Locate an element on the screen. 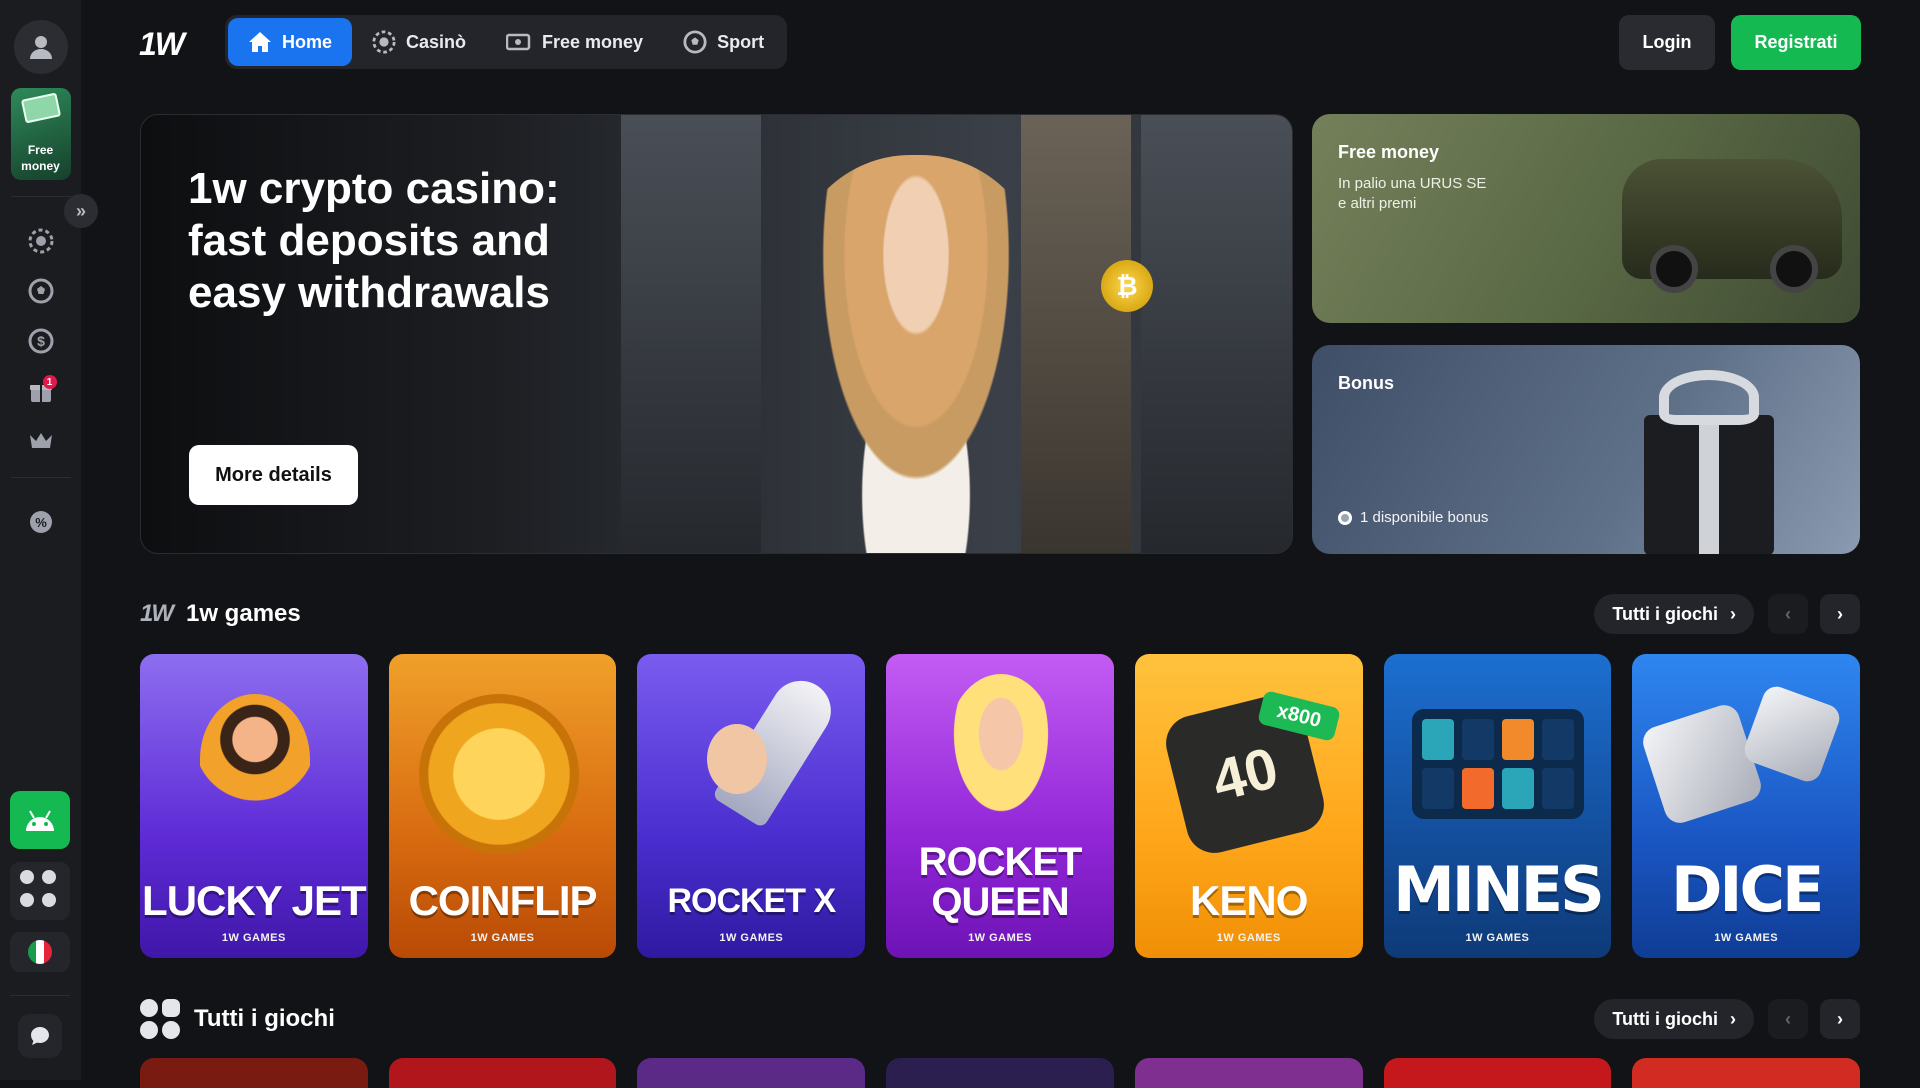  sidebar-item-sport is located at coordinates (41, 291).